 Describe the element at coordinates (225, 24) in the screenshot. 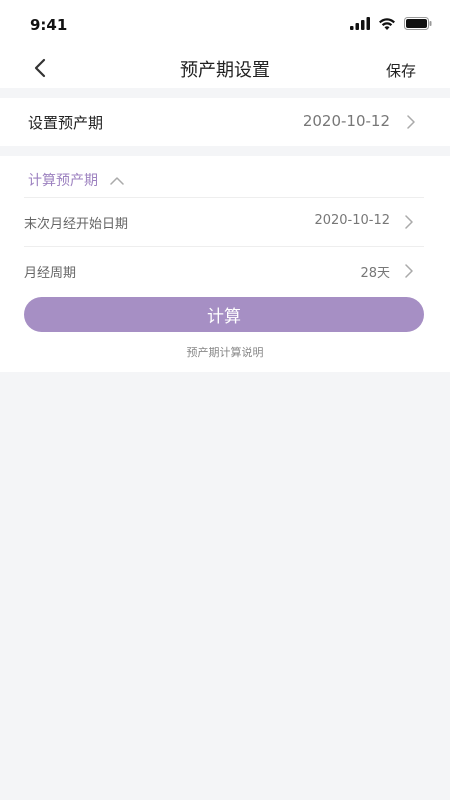

I see `status-bar: 9:41` at that location.